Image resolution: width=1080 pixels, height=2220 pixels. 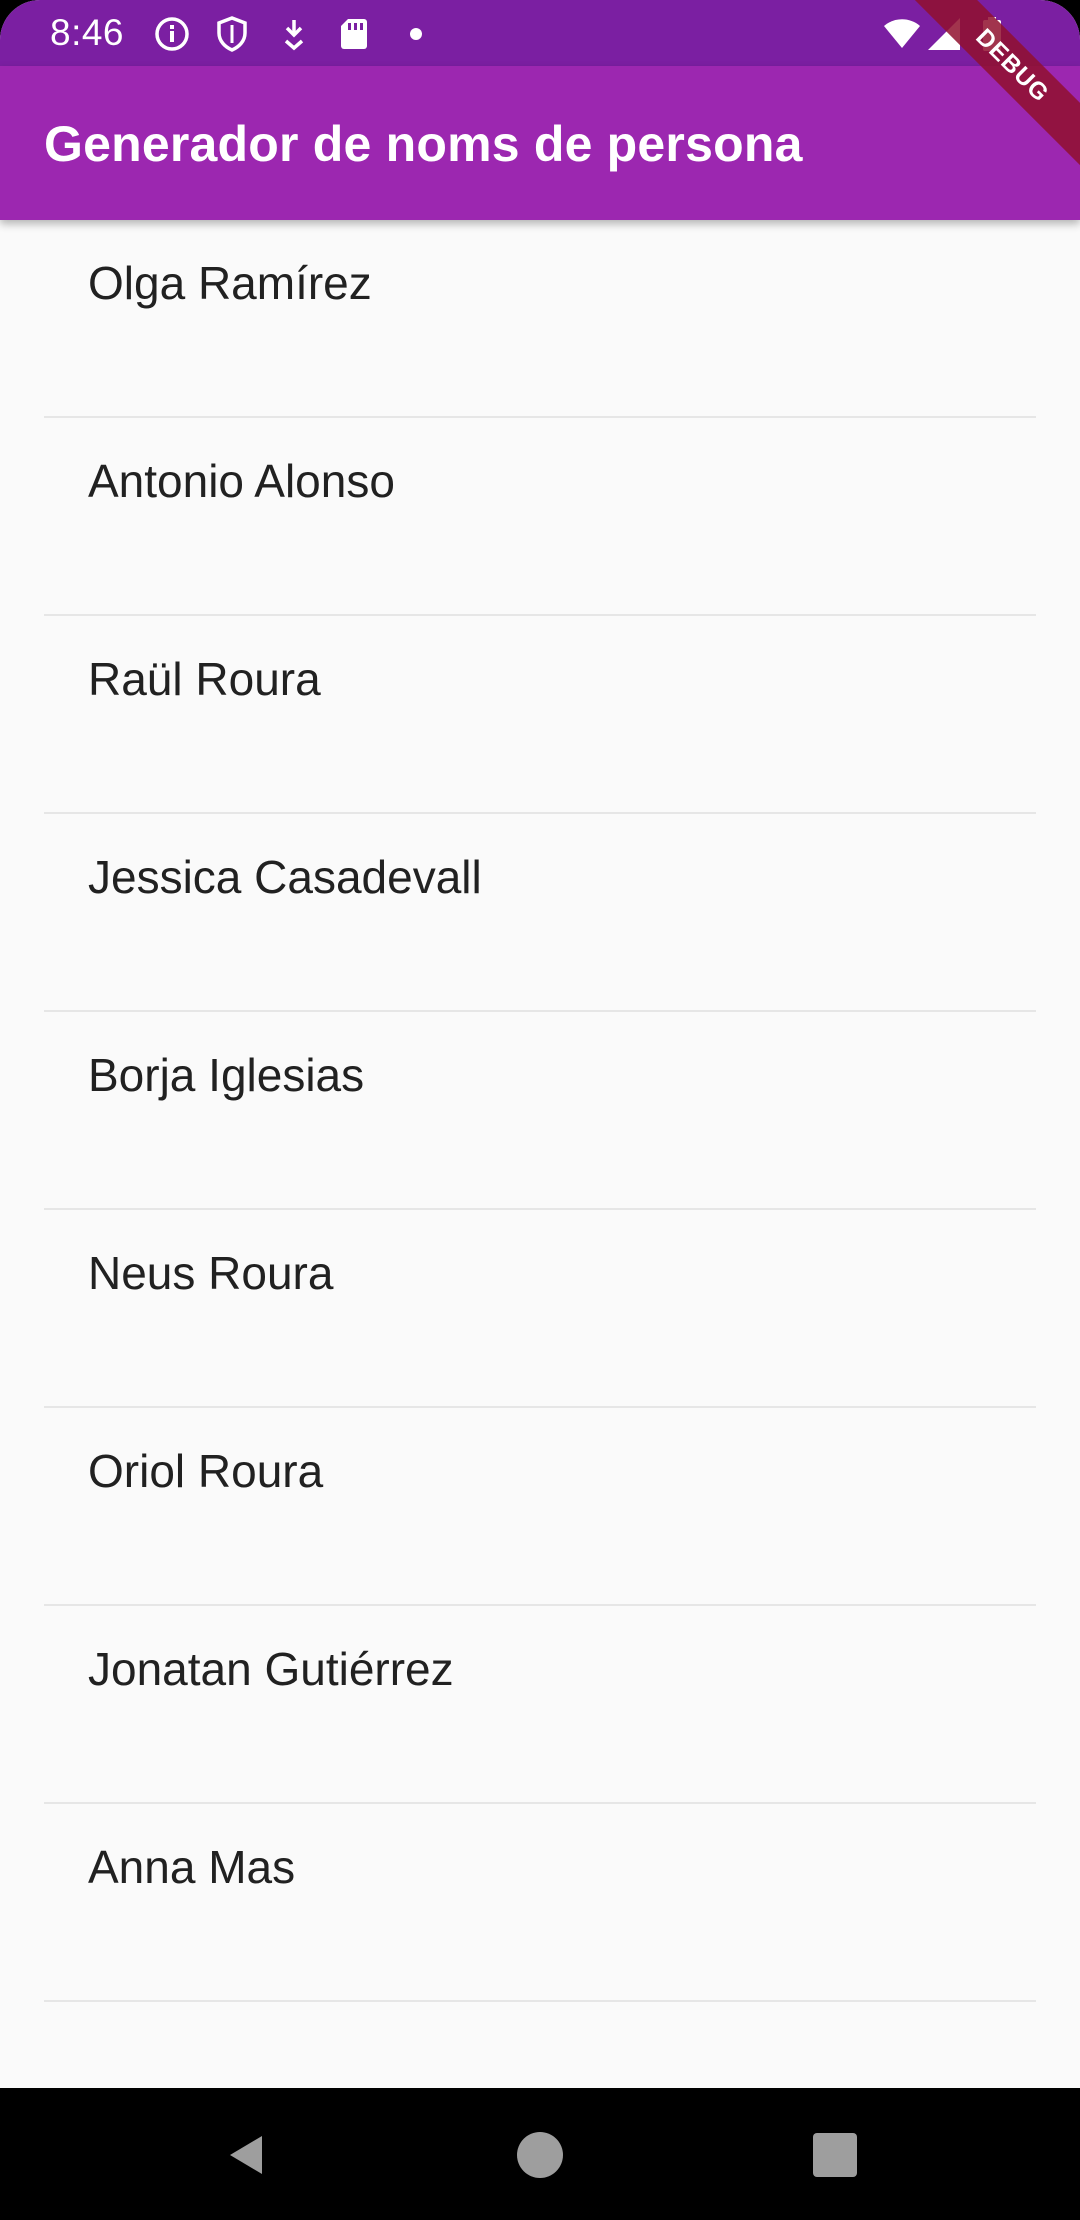 I want to click on sd-card-icon, so click(x=354, y=34).